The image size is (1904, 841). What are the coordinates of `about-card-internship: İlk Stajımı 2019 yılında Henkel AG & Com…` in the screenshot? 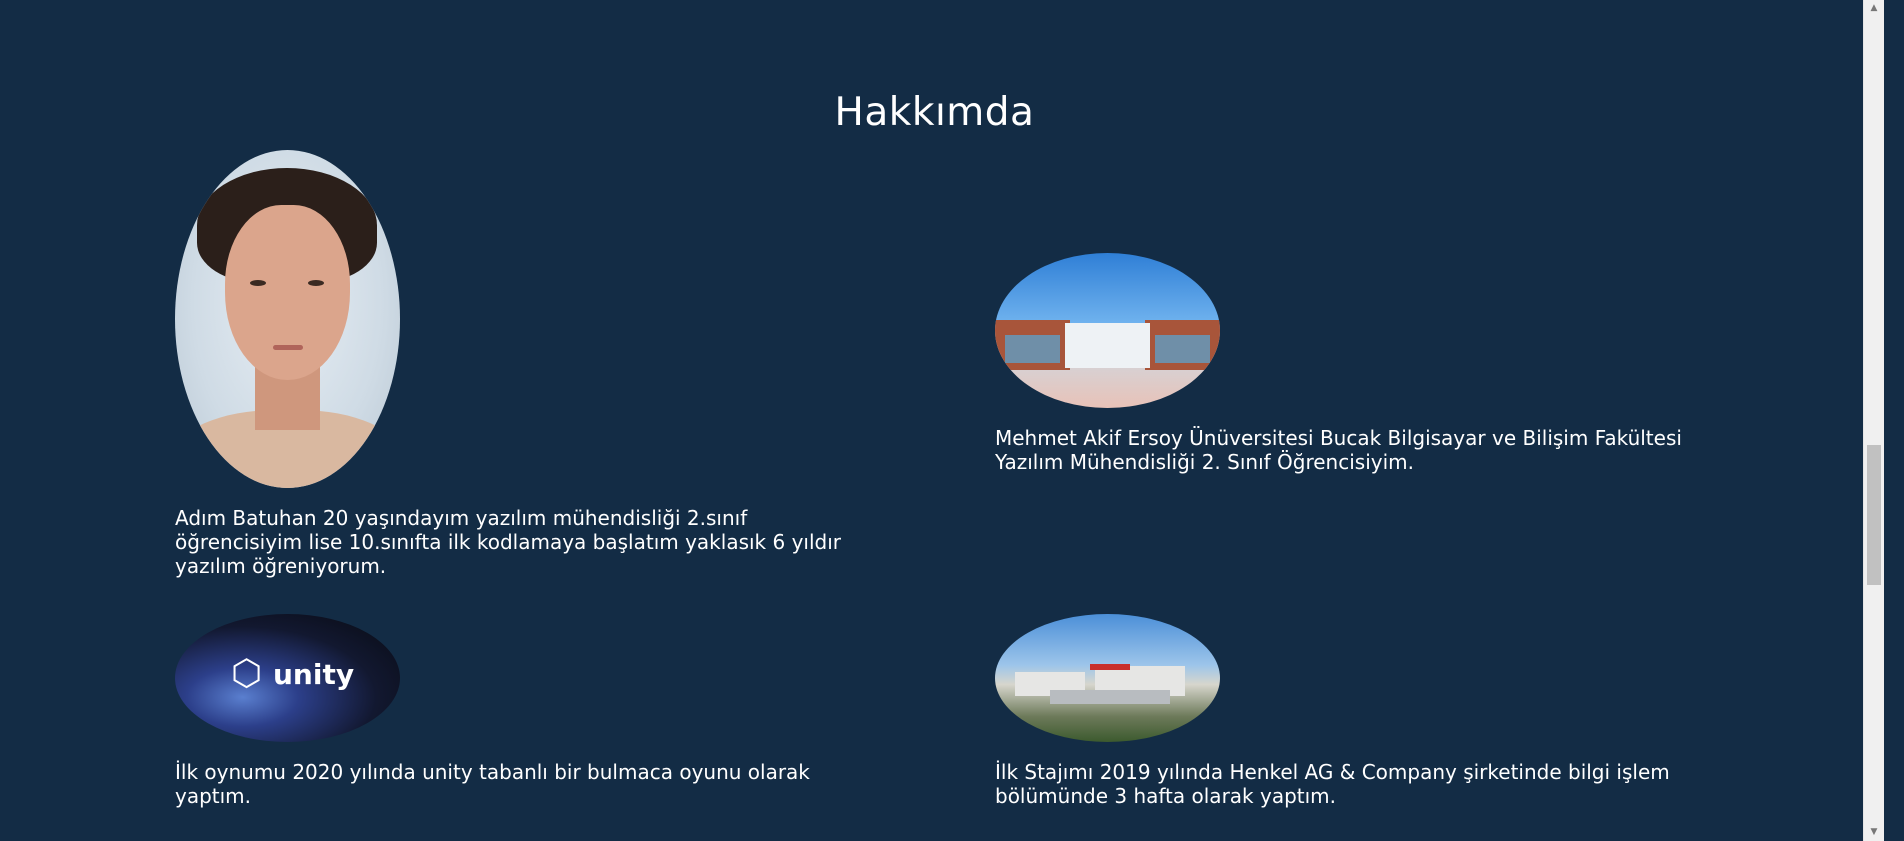 It's located at (1345, 721).